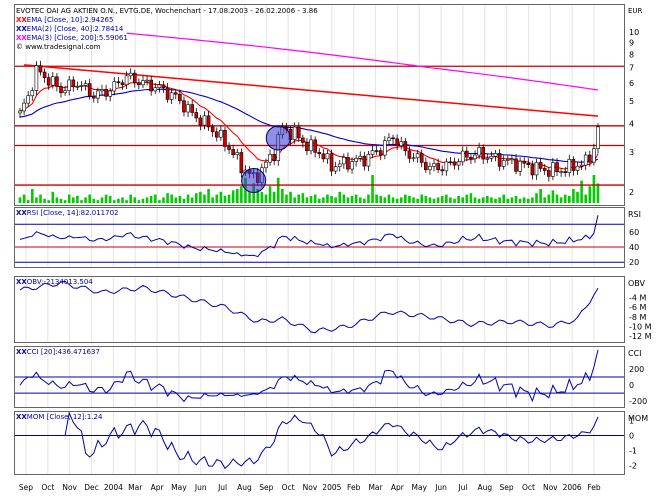 The width and height of the screenshot is (666, 499). Describe the element at coordinates (58, 47) in the screenshot. I see `copyright: © www.tradesignal.com` at that location.